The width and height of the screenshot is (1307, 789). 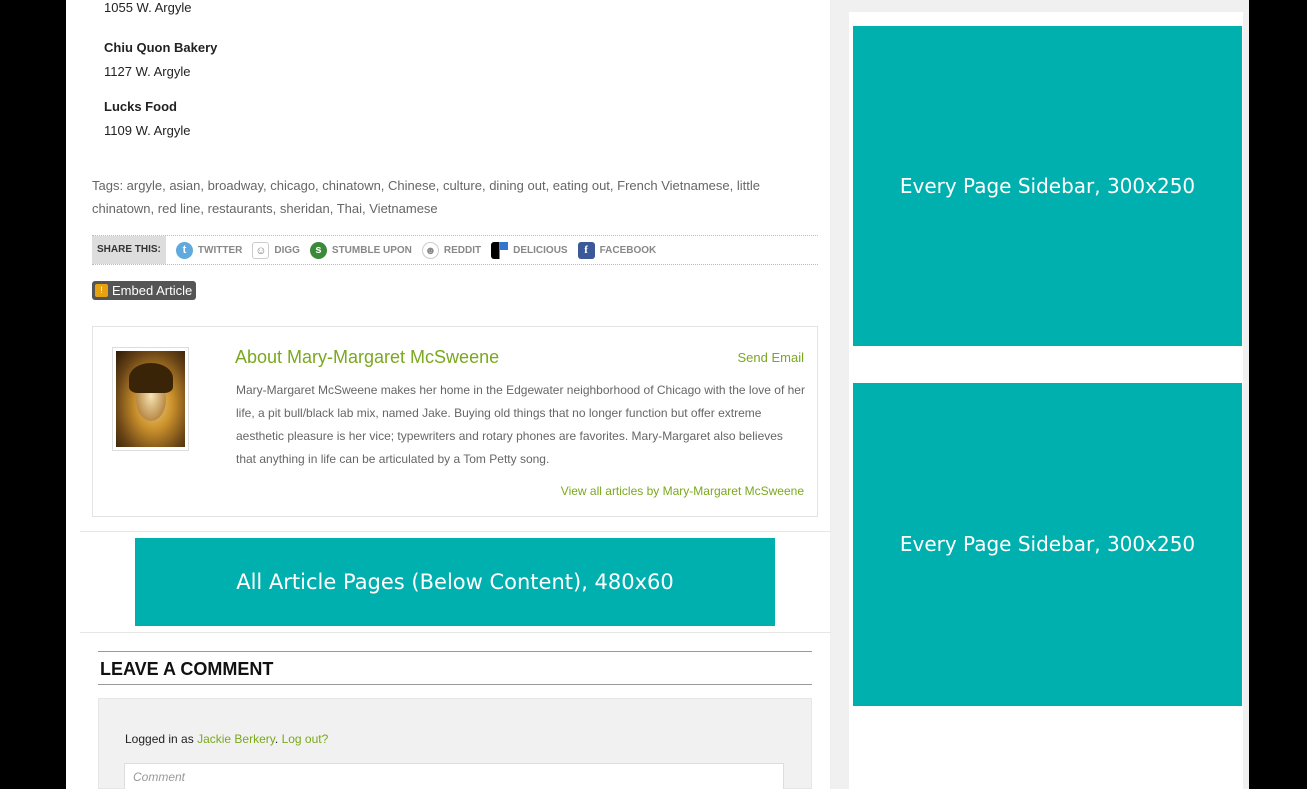 What do you see at coordinates (455, 668) in the screenshot?
I see `leave-comment-heading: LEAVE A COMMENT` at bounding box center [455, 668].